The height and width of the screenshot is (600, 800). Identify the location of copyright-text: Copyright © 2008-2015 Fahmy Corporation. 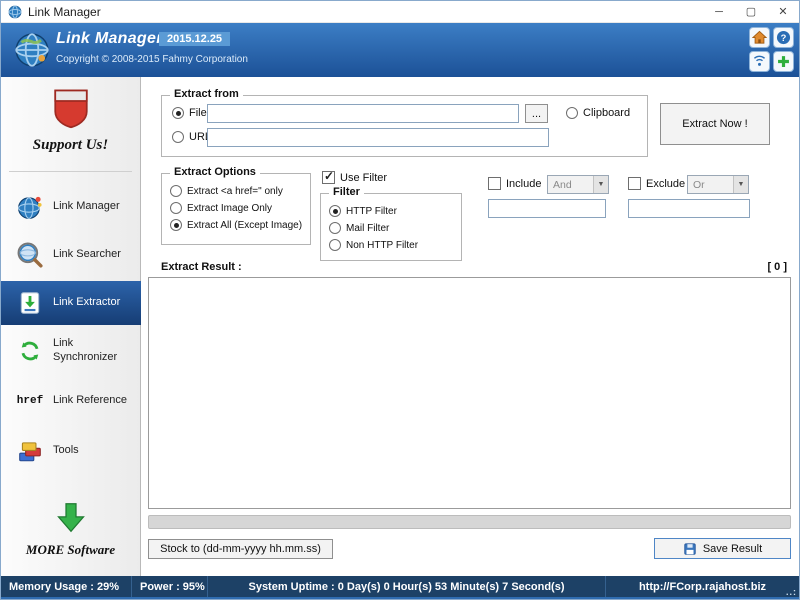
(152, 59).